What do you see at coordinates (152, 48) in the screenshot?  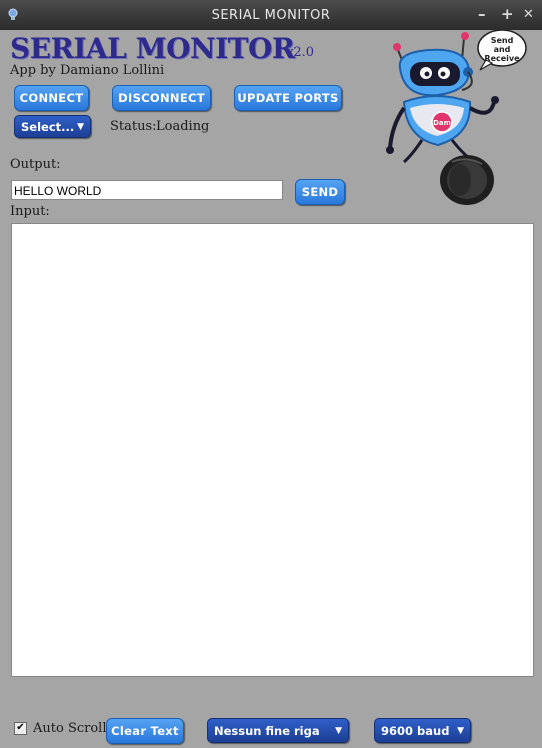 I see `page-title: SERIAL MONITOR` at bounding box center [152, 48].